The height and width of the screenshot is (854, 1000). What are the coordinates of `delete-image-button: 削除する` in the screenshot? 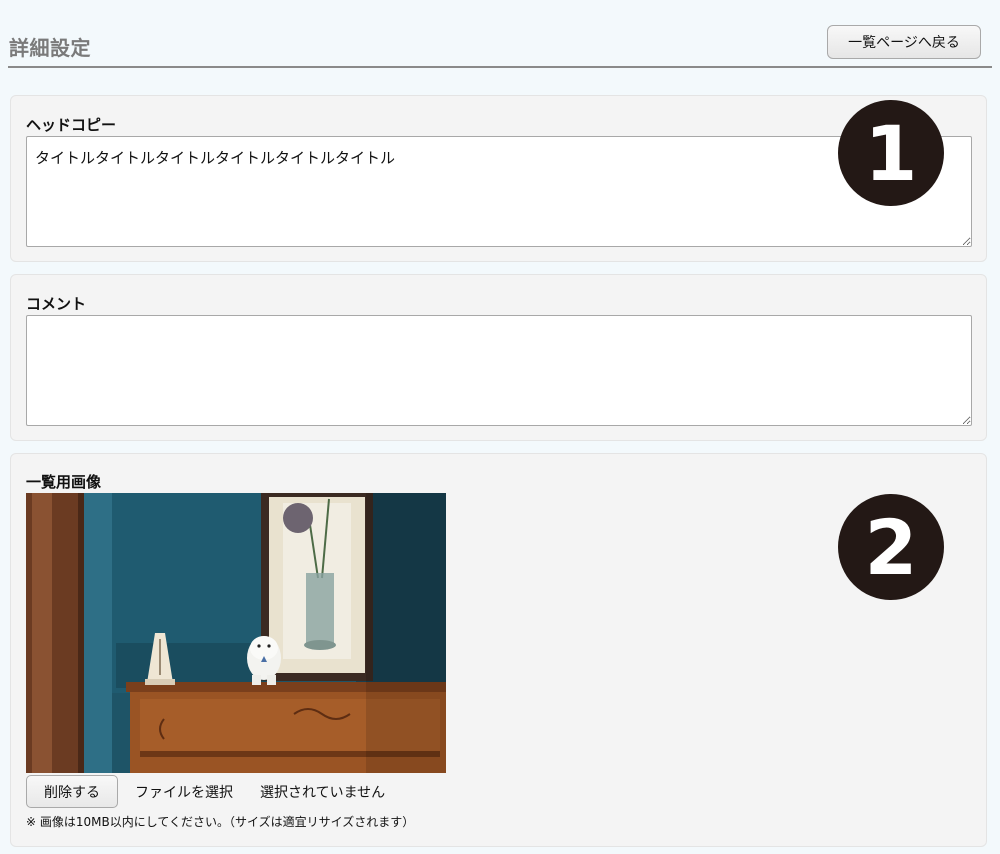 It's located at (72, 791).